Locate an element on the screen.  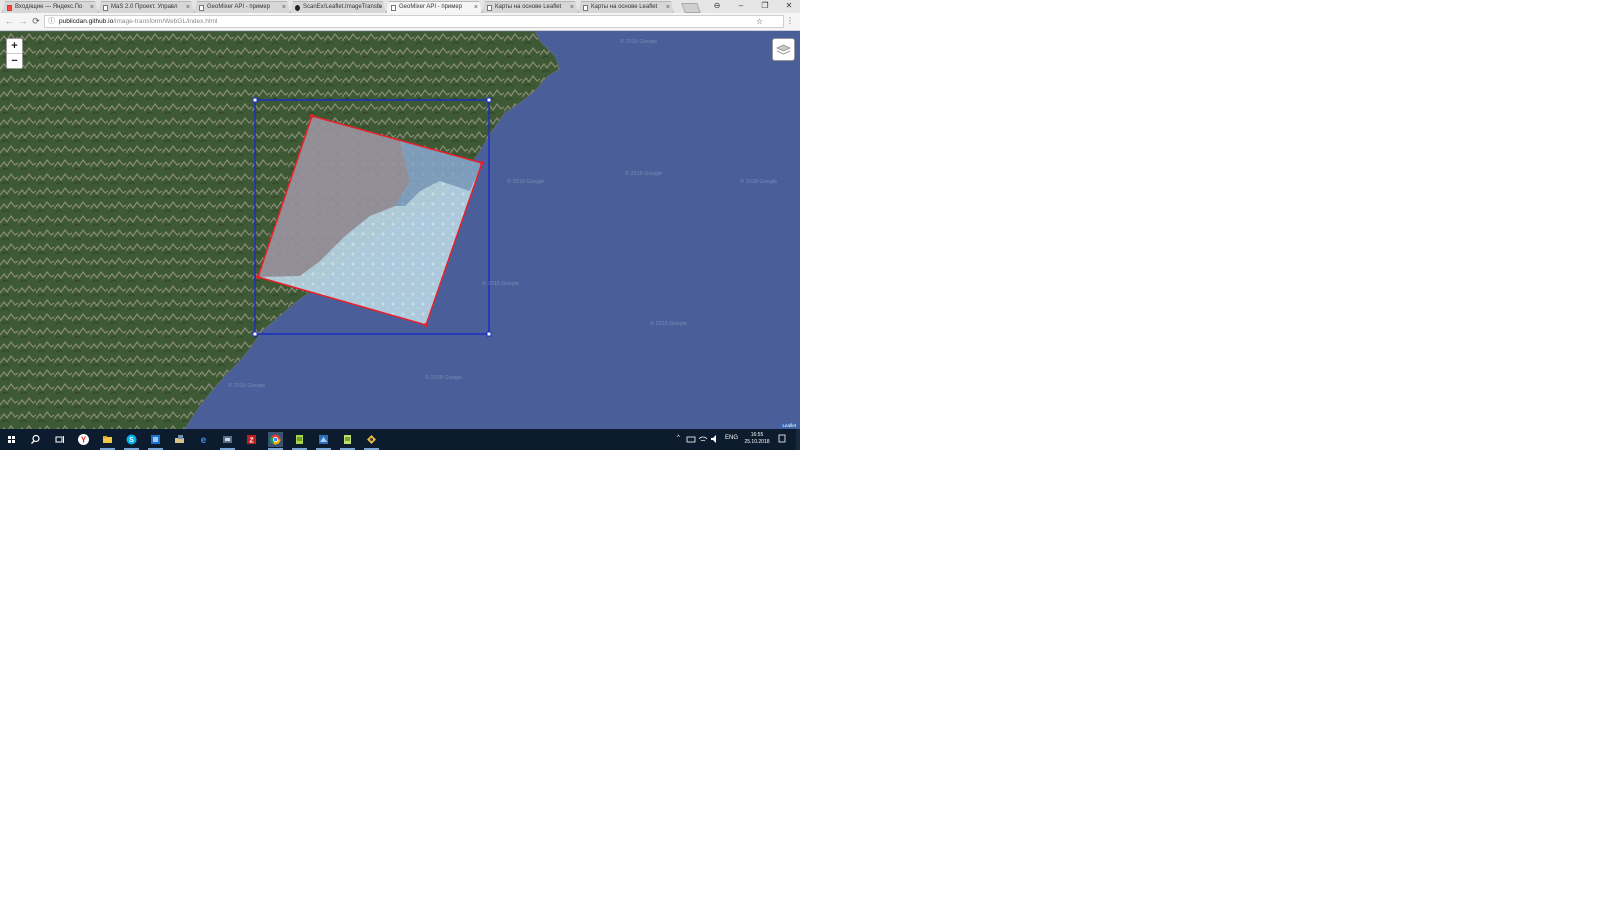
tab-label: ScanEx/Leaflet.ImageTransfo is located at coordinates (342, 7).